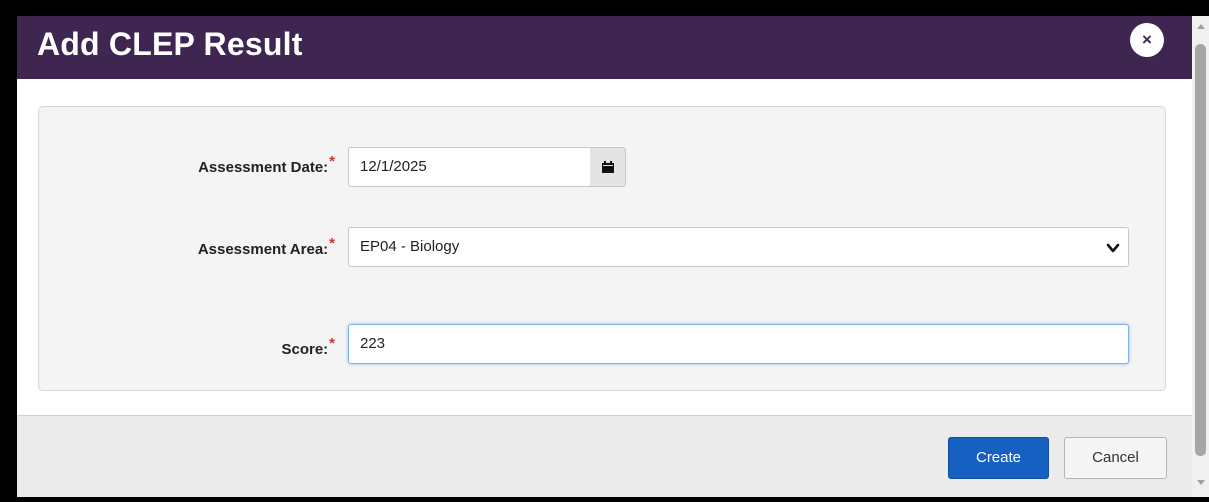 The width and height of the screenshot is (1209, 502). Describe the element at coordinates (738, 344) in the screenshot. I see `score-input: 223` at that location.